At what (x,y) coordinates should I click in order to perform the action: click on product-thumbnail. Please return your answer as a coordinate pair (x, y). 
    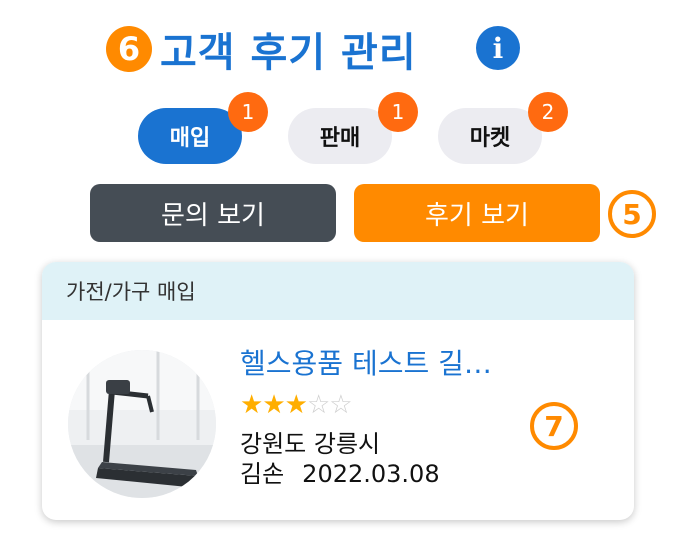
    Looking at the image, I should click on (142, 424).